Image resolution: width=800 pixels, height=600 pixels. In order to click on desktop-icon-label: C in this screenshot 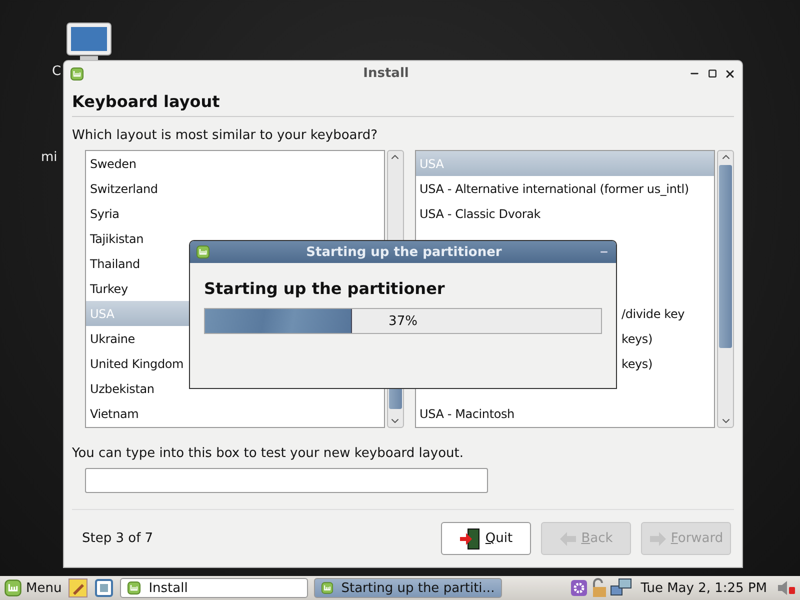, I will do `click(57, 71)`.